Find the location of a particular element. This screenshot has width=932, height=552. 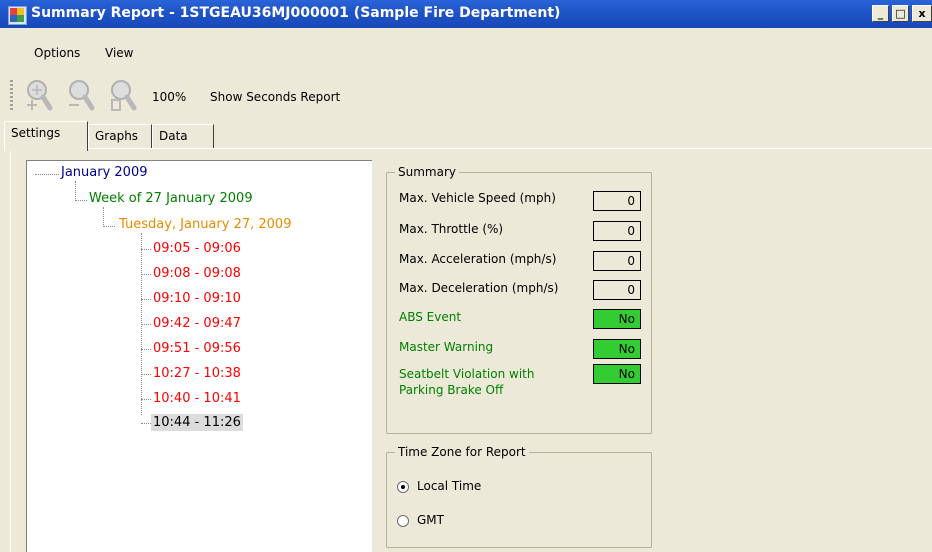

app-icon is located at coordinates (17, 15).